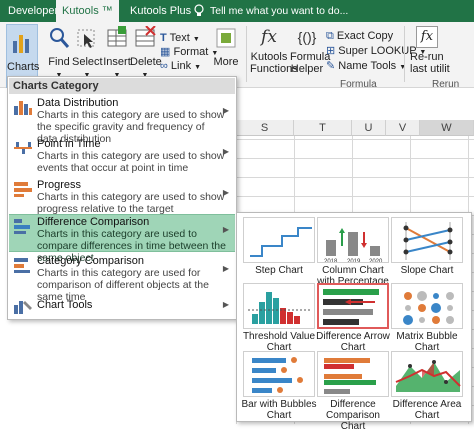  I want to click on slope-chart-thumbnail, so click(427, 240).